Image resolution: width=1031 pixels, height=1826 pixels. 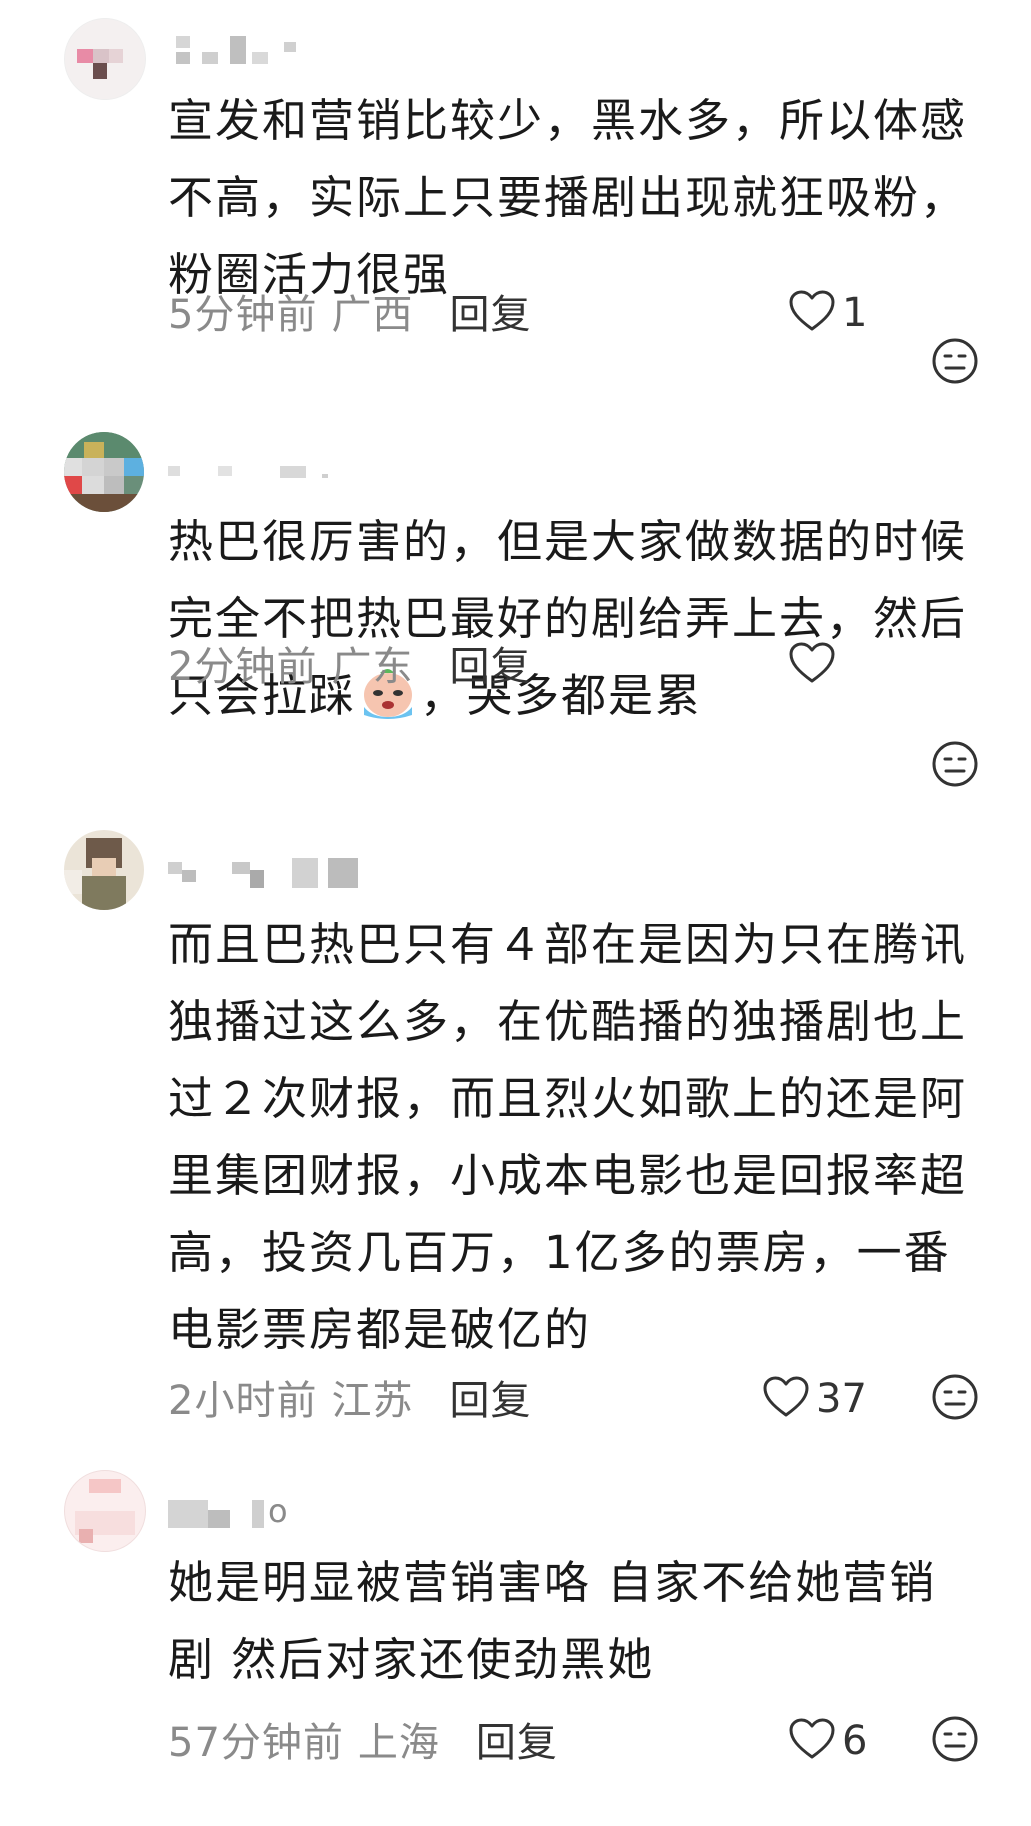 I want to click on username-blurred: o, so click(x=268, y=1511).